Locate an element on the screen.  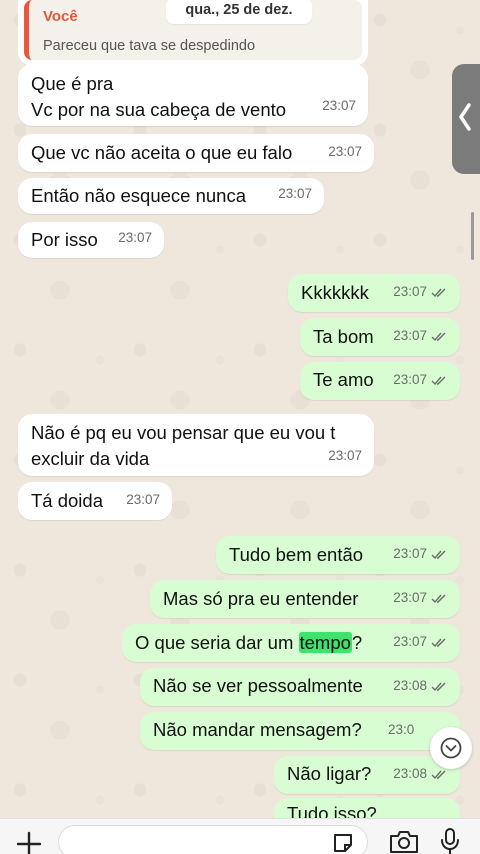
quote-author: Você is located at coordinates (60, 16).